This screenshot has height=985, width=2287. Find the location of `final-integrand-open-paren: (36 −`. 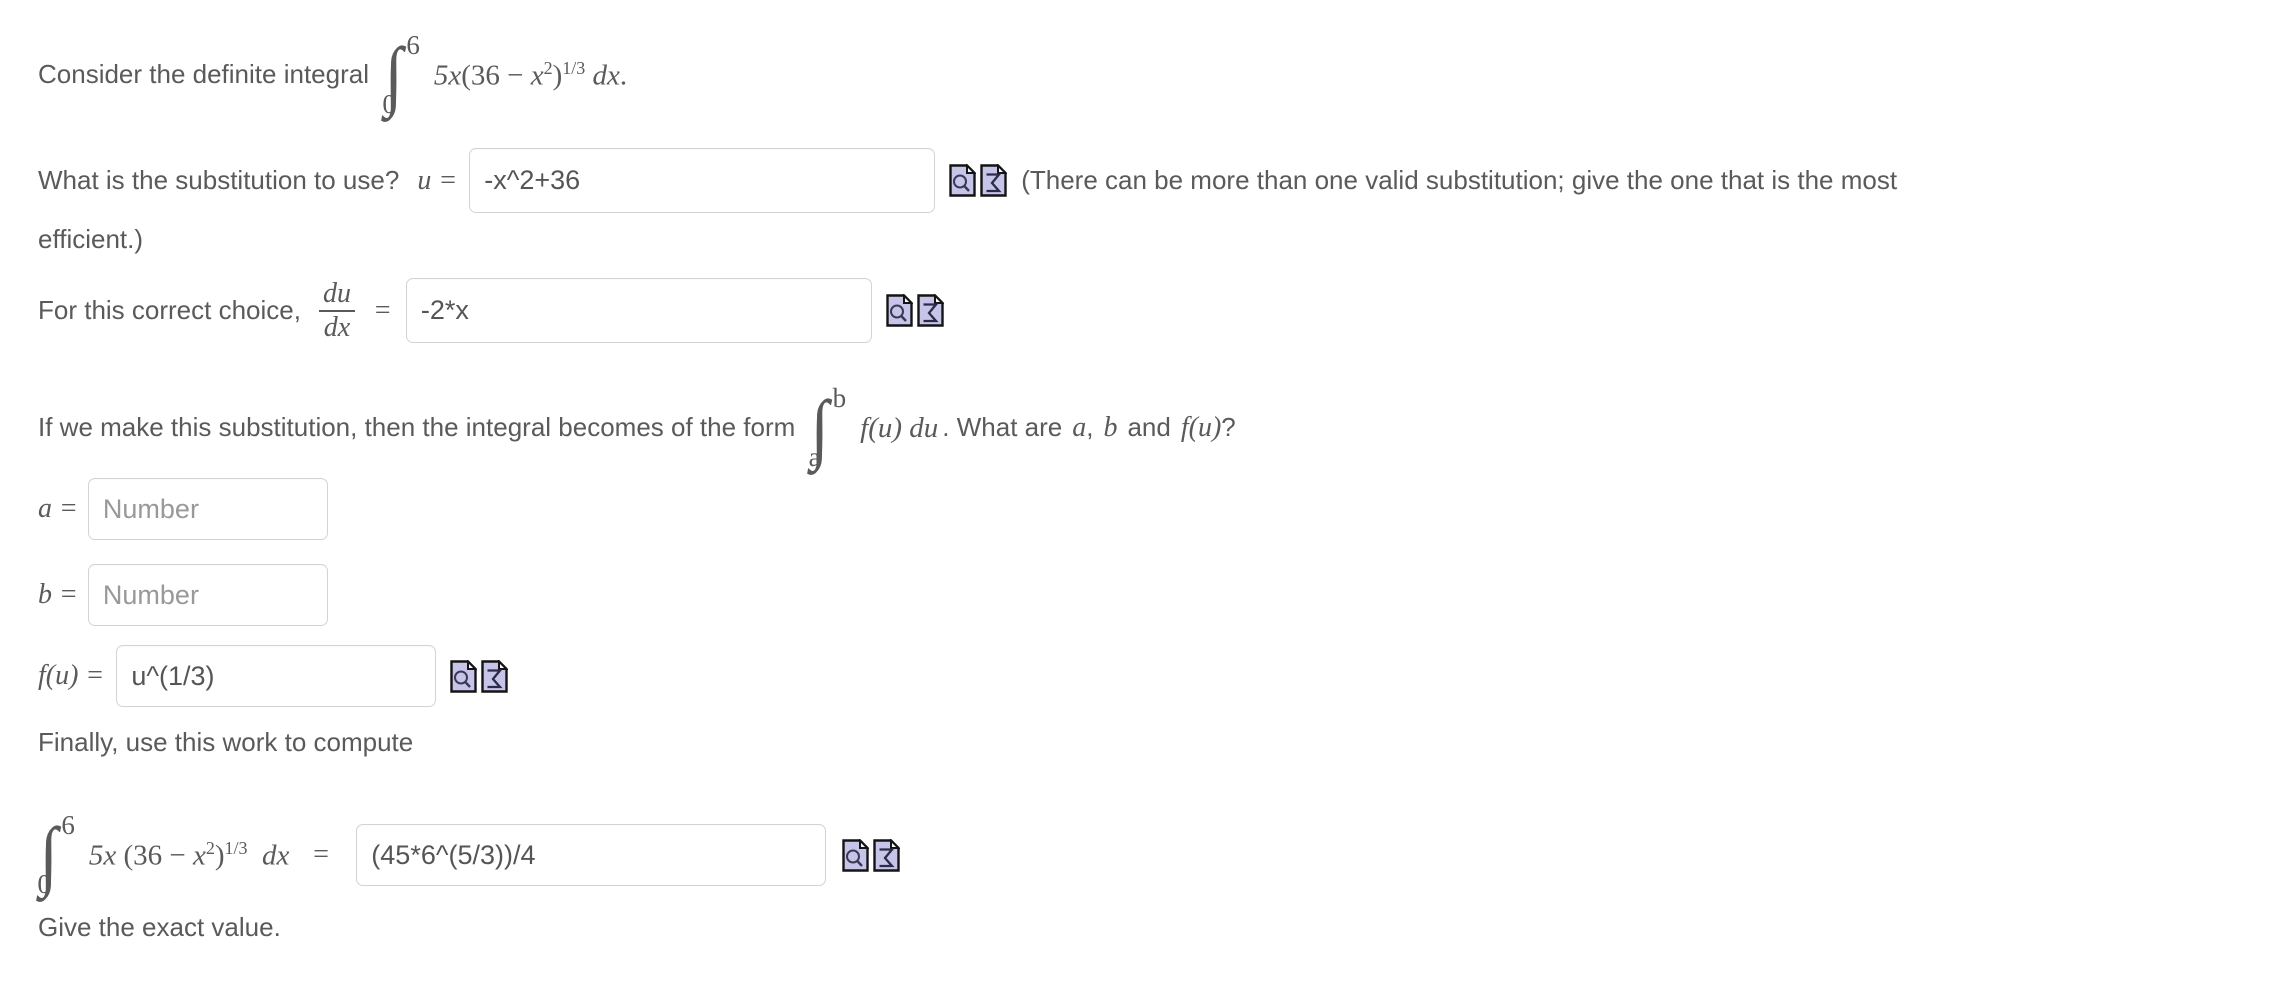

final-integrand-open-paren: (36 − is located at coordinates (158, 855).